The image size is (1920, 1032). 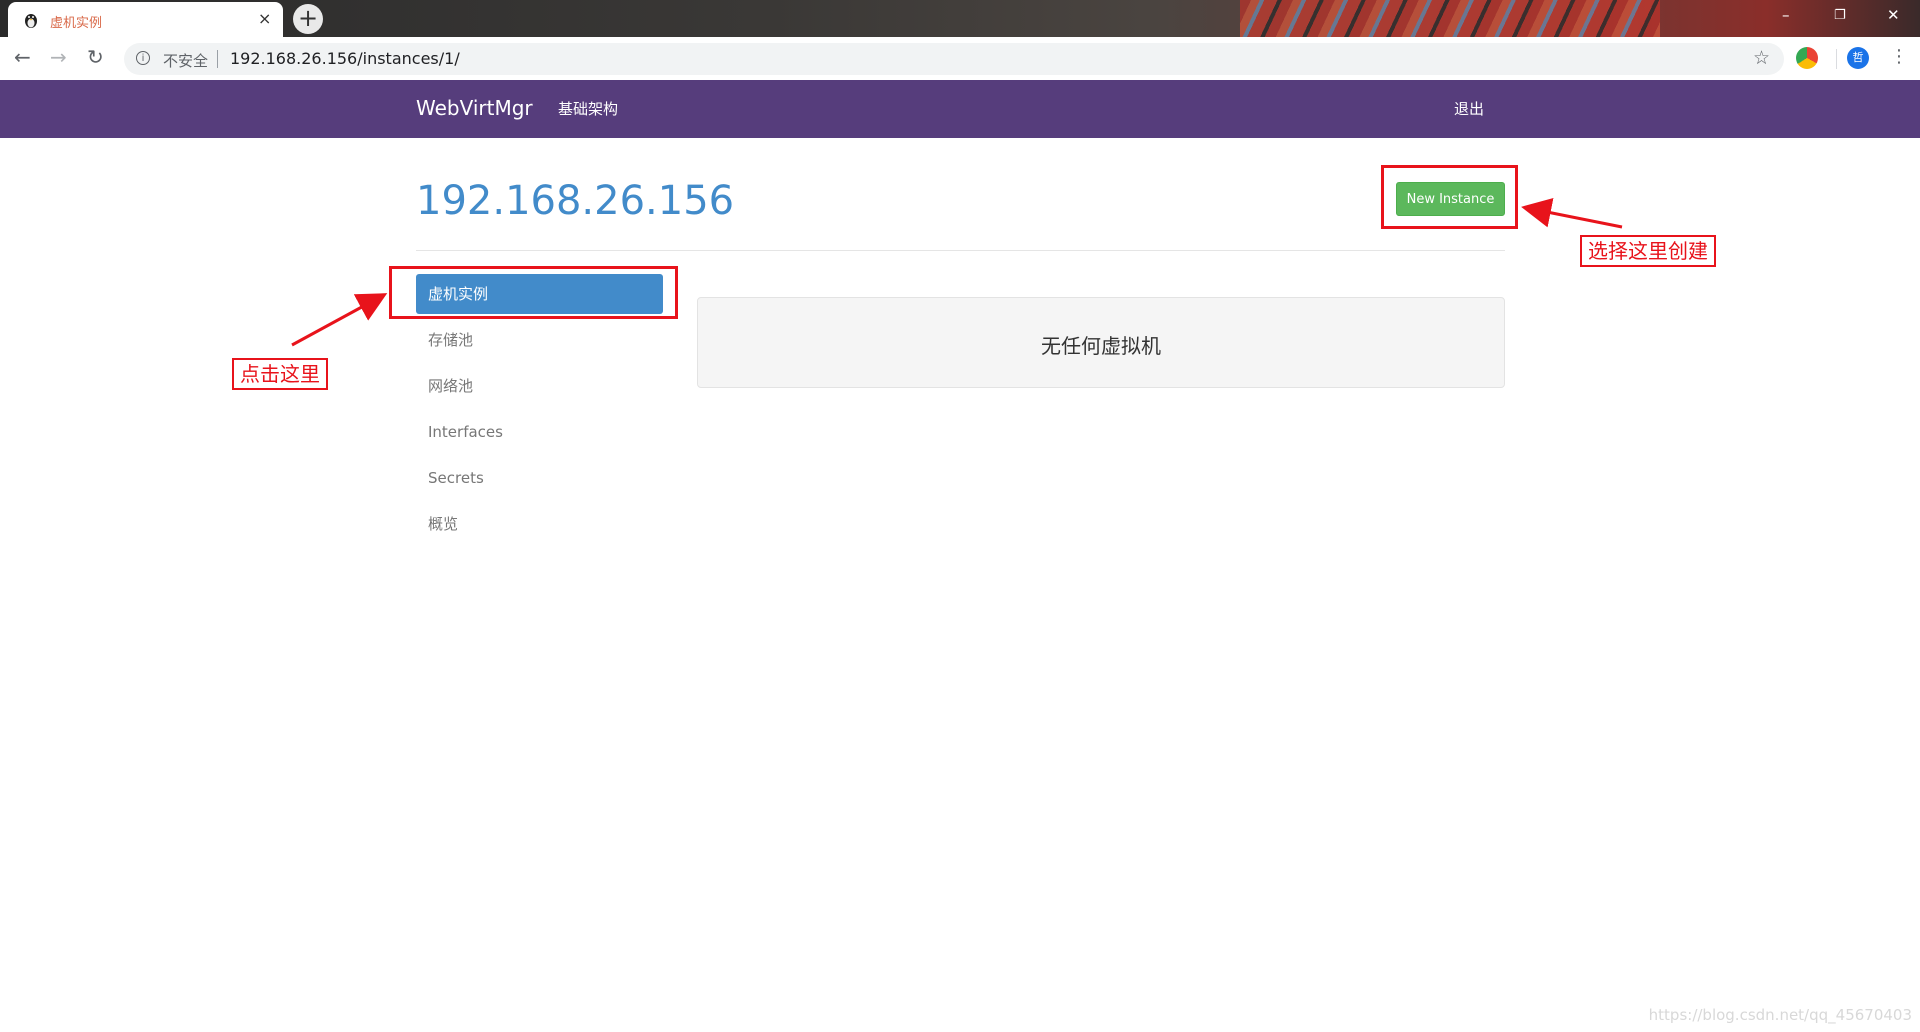 I want to click on menu-kebab-icon: ⋮, so click(x=1899, y=56).